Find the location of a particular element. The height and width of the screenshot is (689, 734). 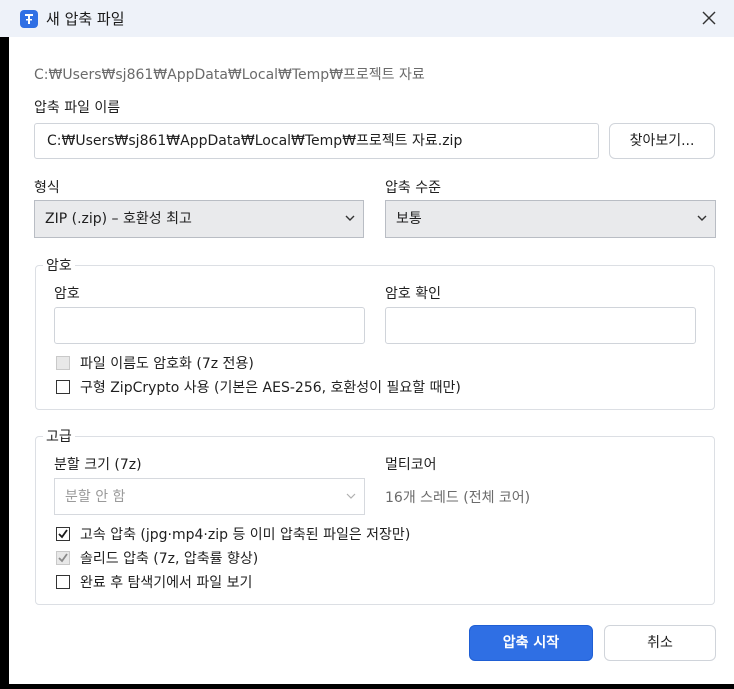

title-bar: 새 압축 파일 is located at coordinates (367, 18).